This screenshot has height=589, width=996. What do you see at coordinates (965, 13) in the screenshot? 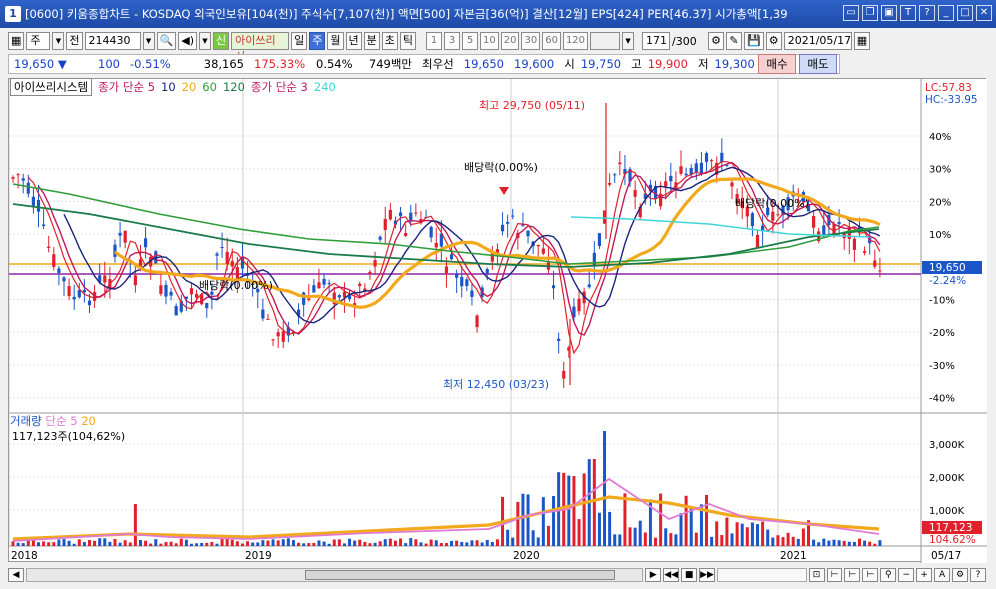
I see `maximize-icon: □` at bounding box center [965, 13].